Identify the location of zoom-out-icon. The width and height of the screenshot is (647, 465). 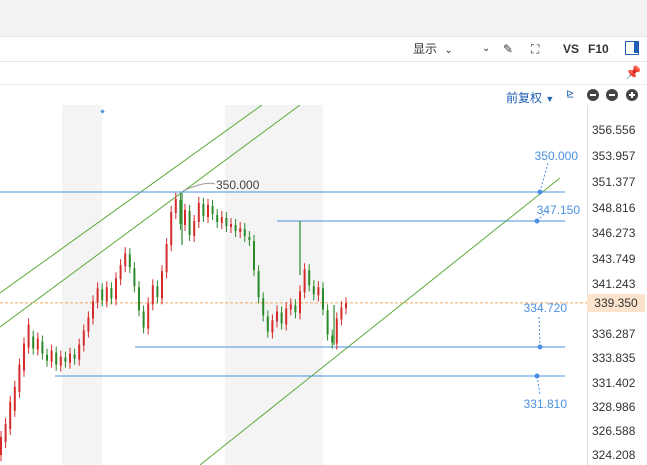
(593, 96).